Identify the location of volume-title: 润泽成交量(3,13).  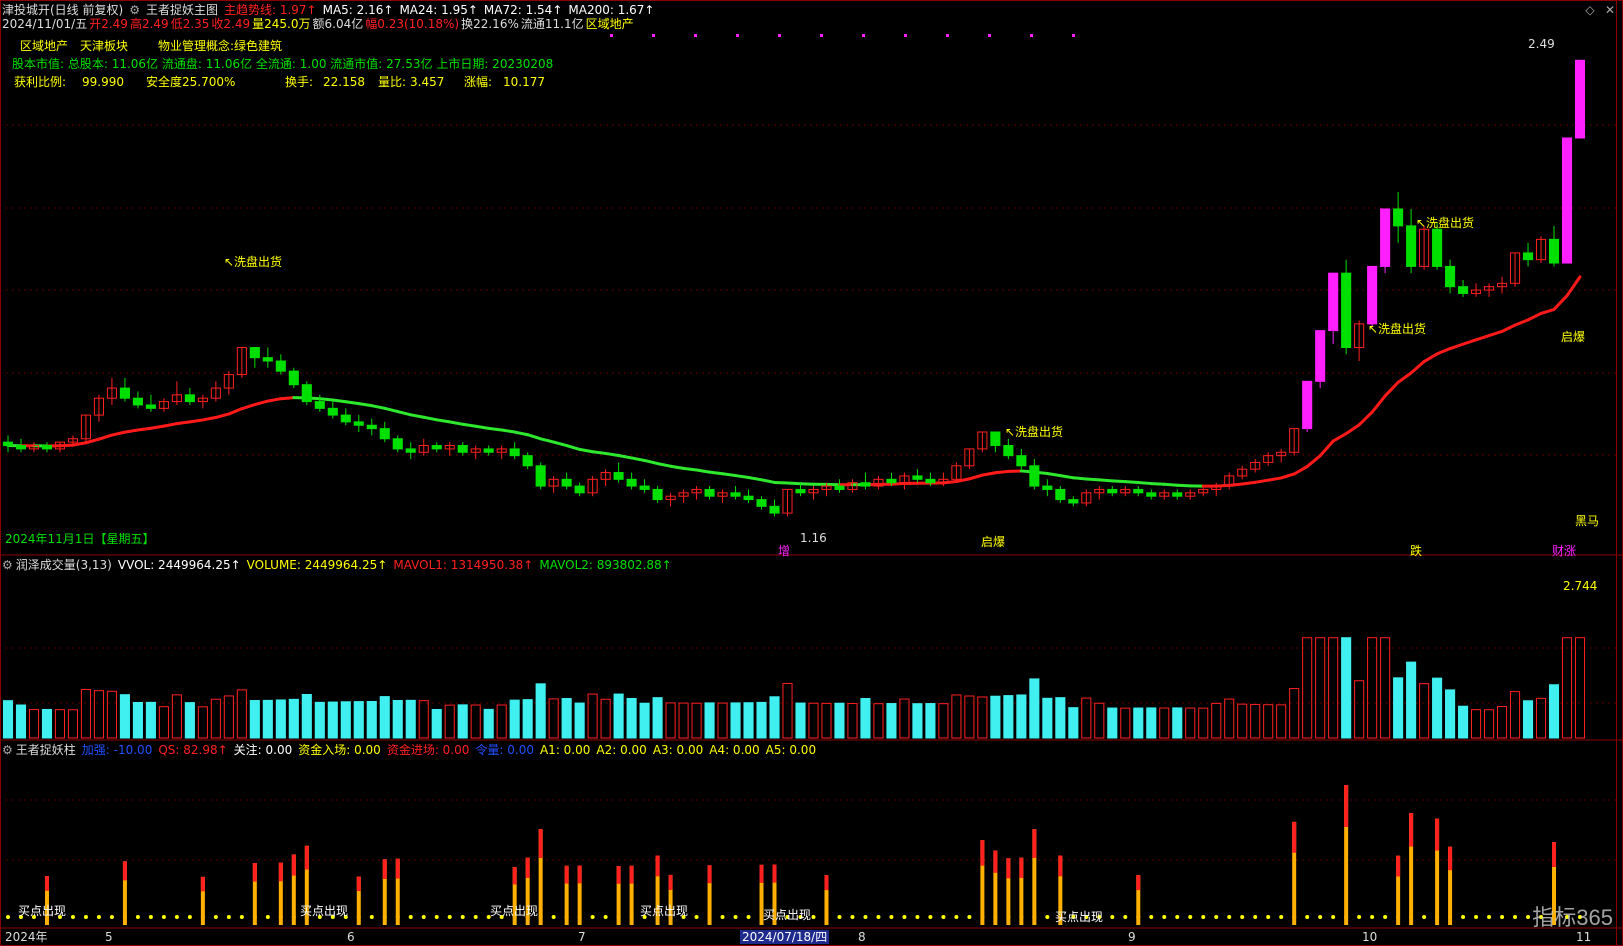
(64, 565).